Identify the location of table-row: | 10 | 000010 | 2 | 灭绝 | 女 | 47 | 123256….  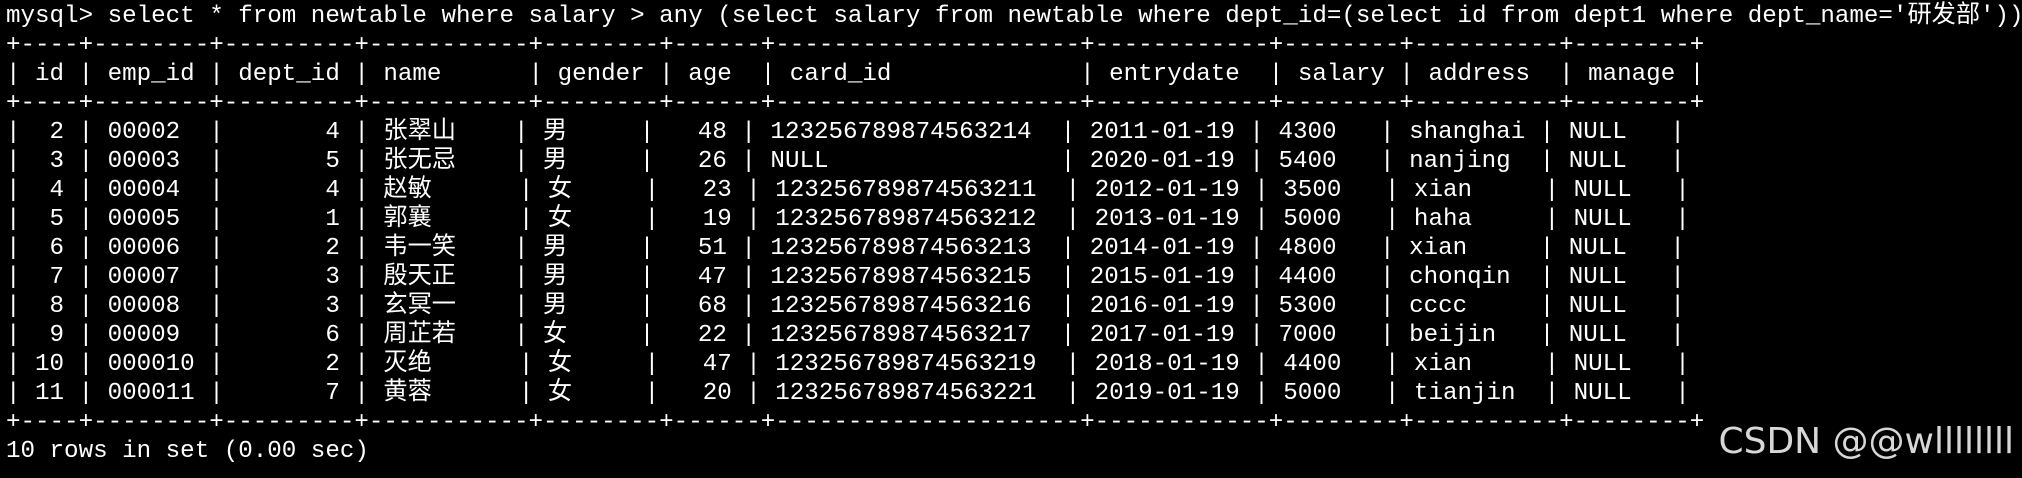
(848, 364).